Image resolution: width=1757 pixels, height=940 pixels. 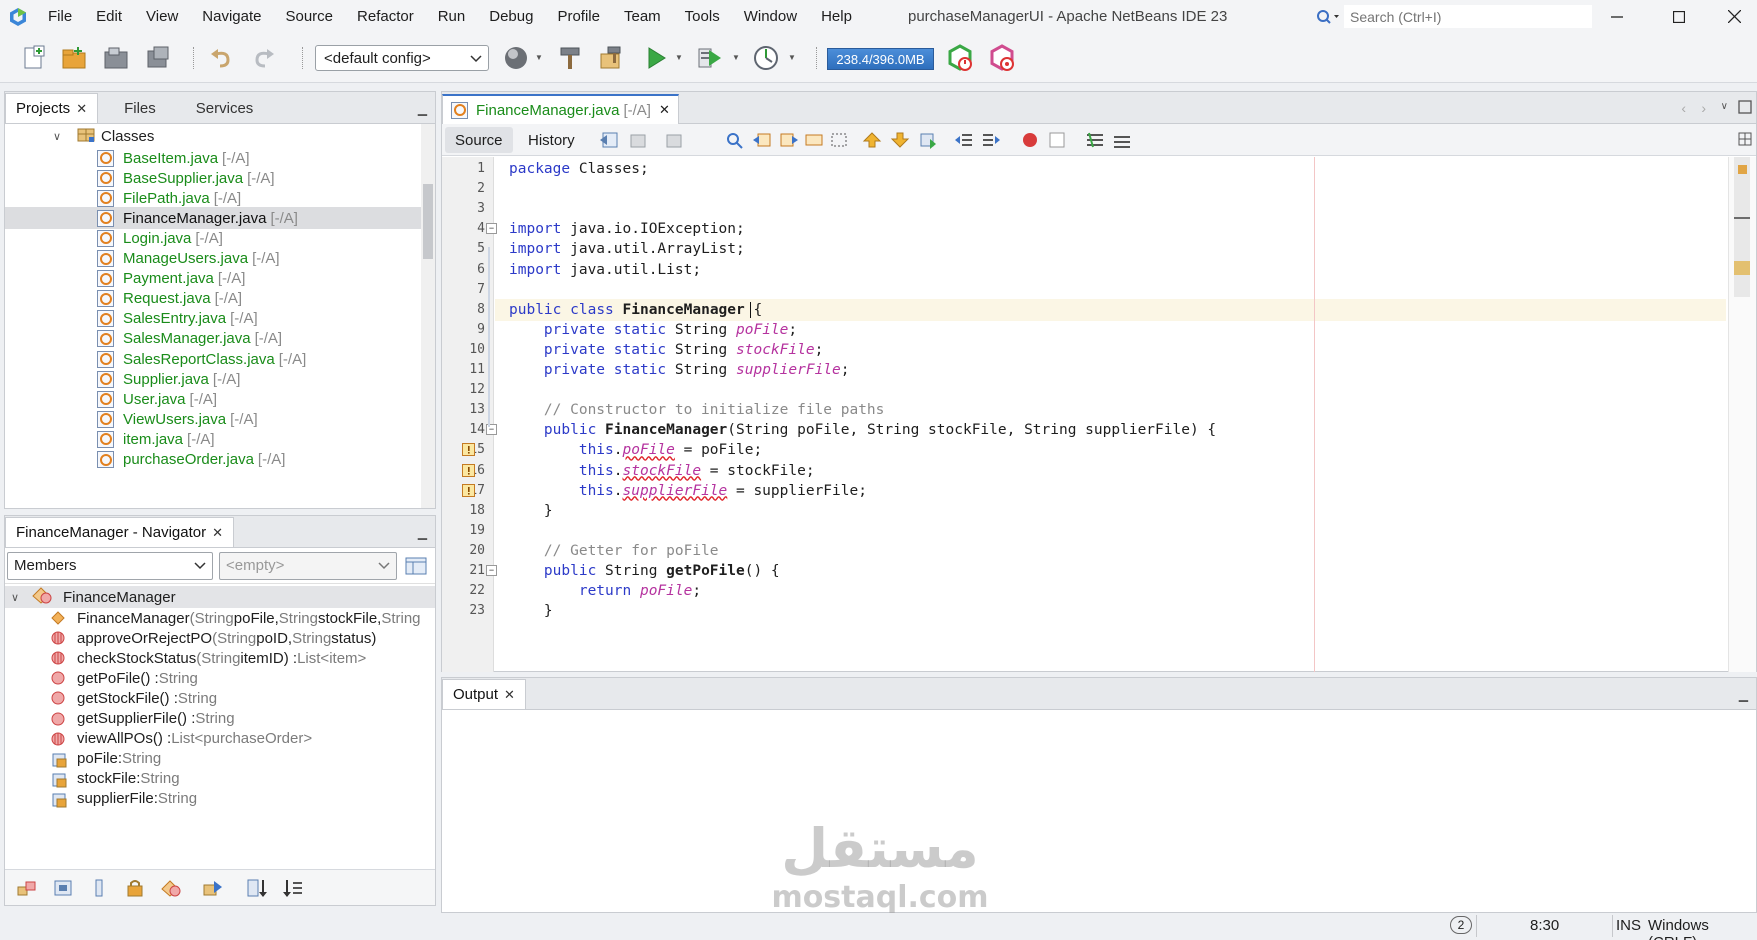 I want to click on member-row: getStockFile() : String, so click(x=220, y=698).